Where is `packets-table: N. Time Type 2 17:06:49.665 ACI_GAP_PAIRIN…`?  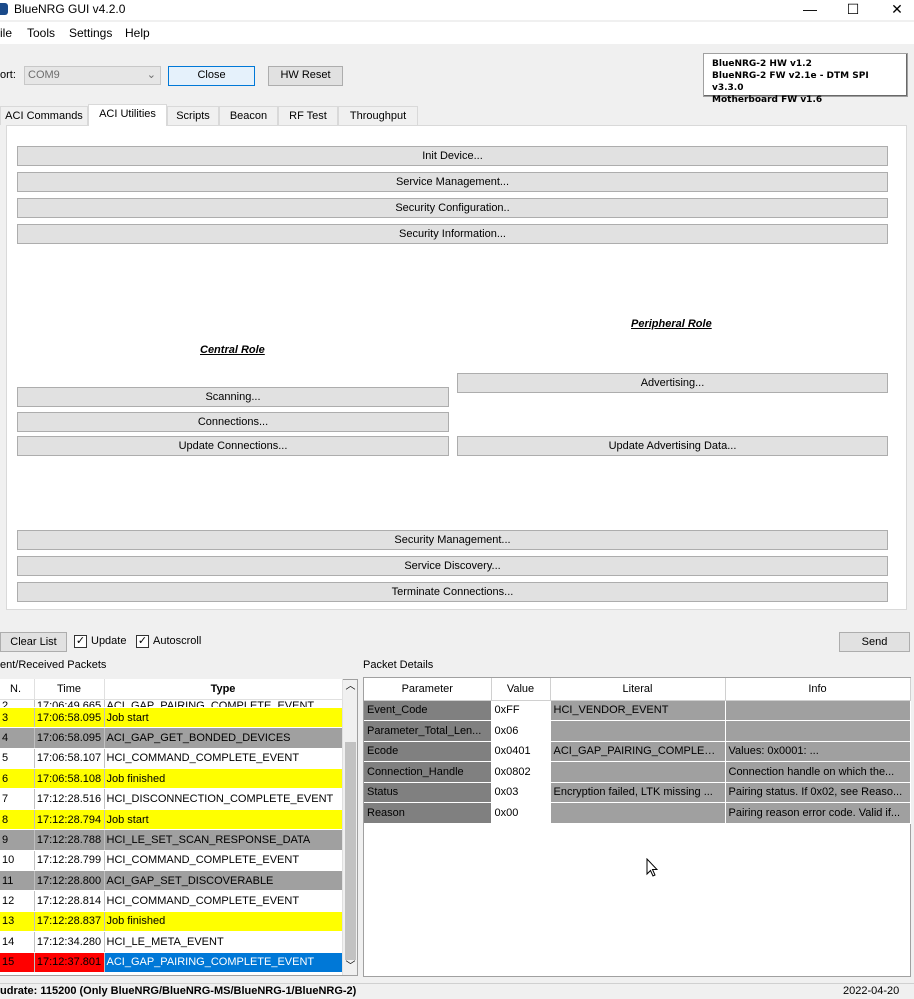 packets-table: N. Time Type 2 17:06:49.665 ACI_GAP_PAIRIN… is located at coordinates (171, 826).